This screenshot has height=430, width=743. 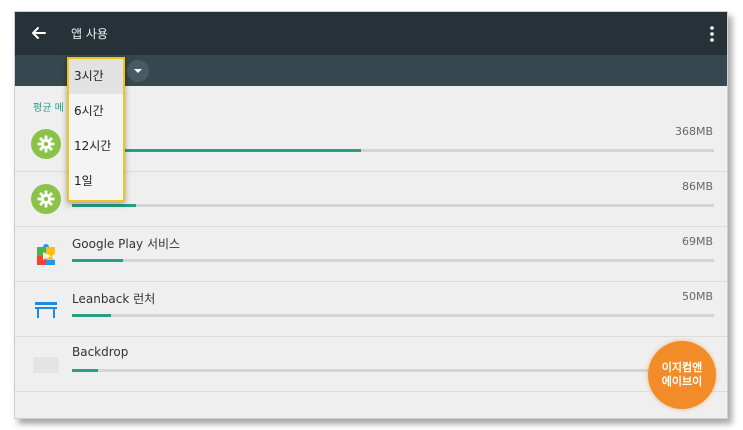 I want to click on app-row: Backdrop, so click(x=371, y=364).